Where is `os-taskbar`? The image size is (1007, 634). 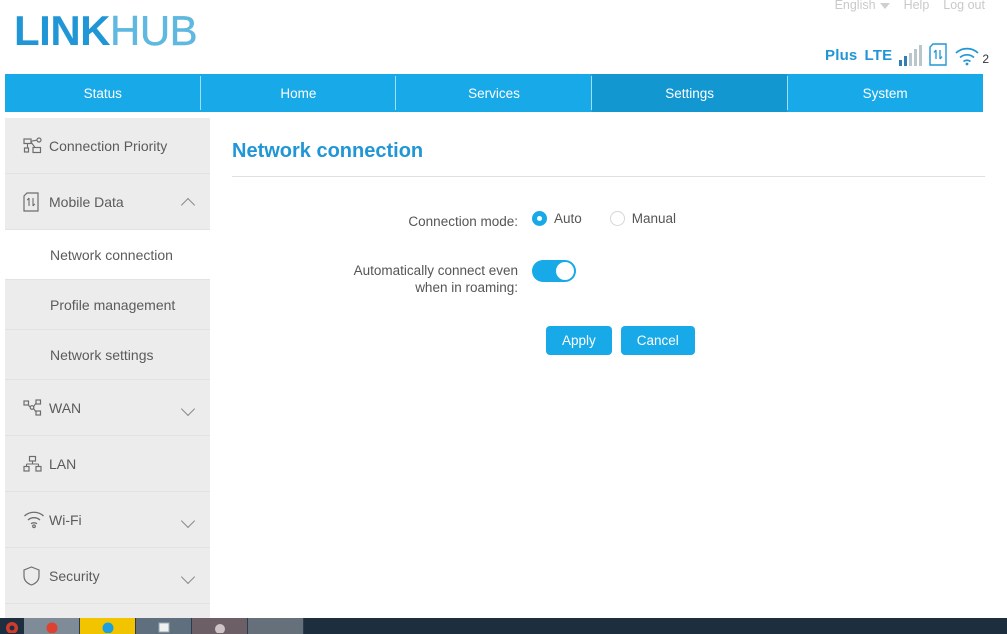 os-taskbar is located at coordinates (503, 626).